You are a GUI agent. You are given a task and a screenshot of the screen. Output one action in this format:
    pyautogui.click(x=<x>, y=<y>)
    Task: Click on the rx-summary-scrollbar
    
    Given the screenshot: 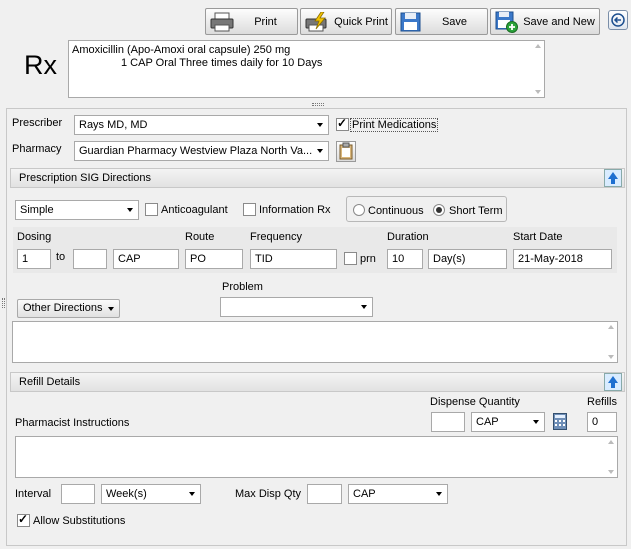 What is the action you would take?
    pyautogui.click(x=538, y=69)
    